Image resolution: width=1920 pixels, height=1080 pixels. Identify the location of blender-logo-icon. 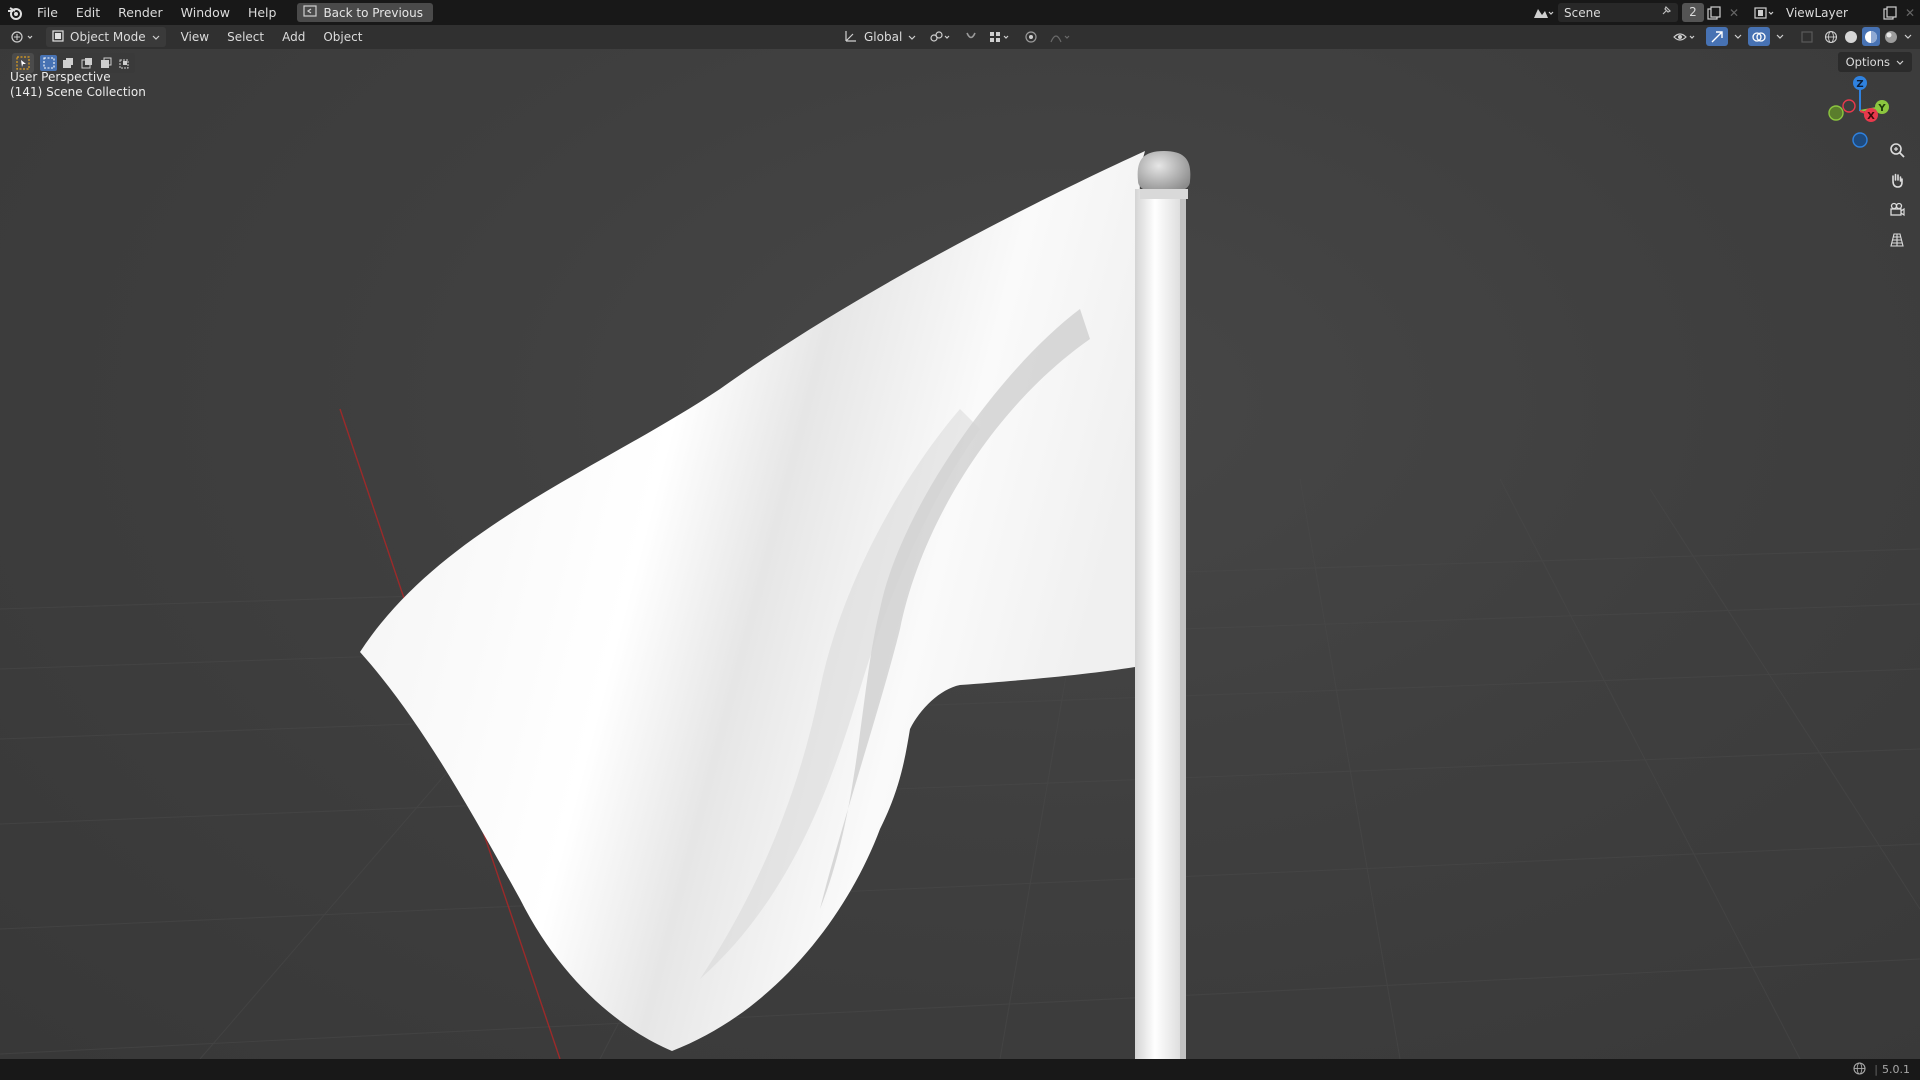
(15, 12).